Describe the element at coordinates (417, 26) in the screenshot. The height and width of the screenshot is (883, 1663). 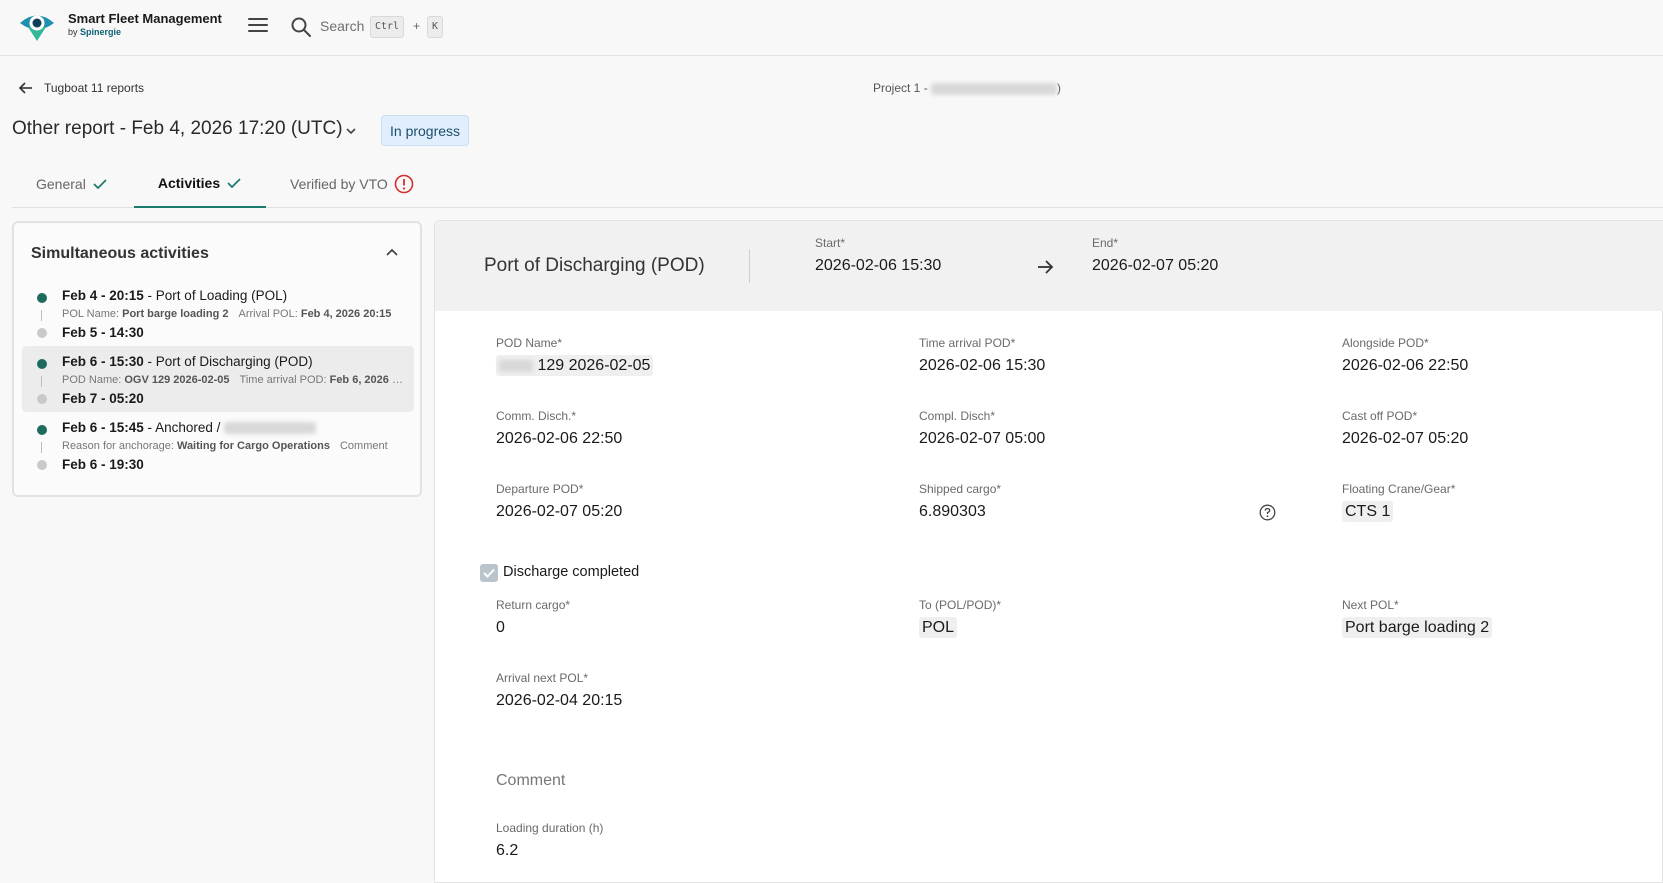
I see `kbd-plus: +` at that location.